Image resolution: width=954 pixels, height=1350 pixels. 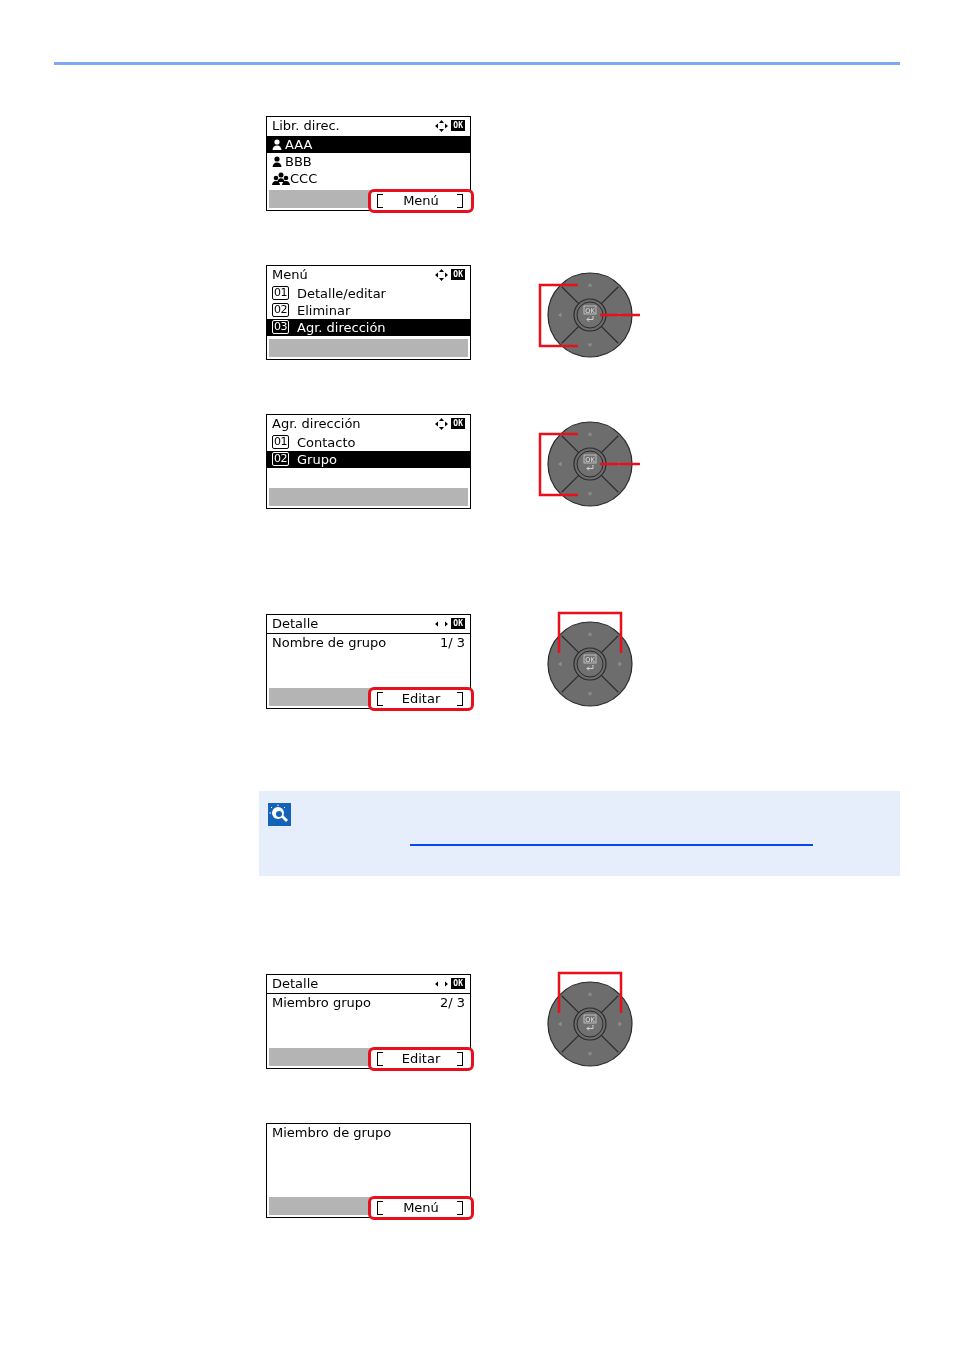 What do you see at coordinates (342, 293) in the screenshot?
I see `item-label: Detalle/editar` at bounding box center [342, 293].